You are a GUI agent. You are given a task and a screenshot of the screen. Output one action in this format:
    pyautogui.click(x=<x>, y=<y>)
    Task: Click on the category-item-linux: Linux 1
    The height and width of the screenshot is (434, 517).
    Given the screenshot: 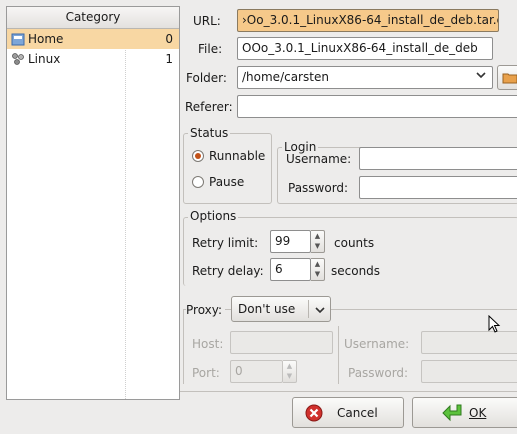 What is the action you would take?
    pyautogui.click(x=93, y=59)
    